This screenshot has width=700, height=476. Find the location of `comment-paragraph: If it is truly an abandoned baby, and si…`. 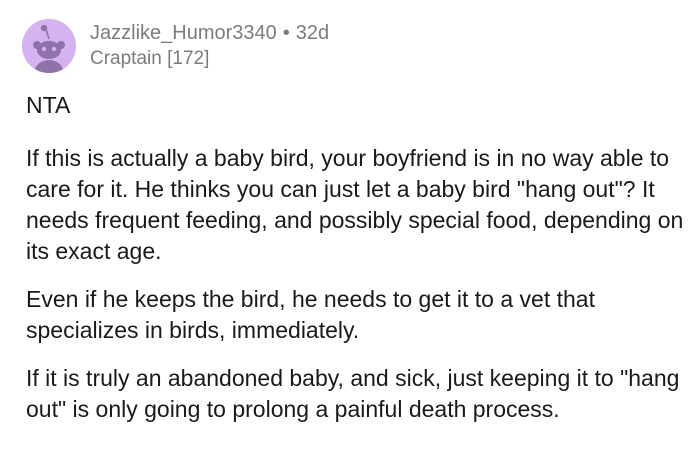

comment-paragraph: If it is truly an abandoned baby, and si… is located at coordinates (353, 393).